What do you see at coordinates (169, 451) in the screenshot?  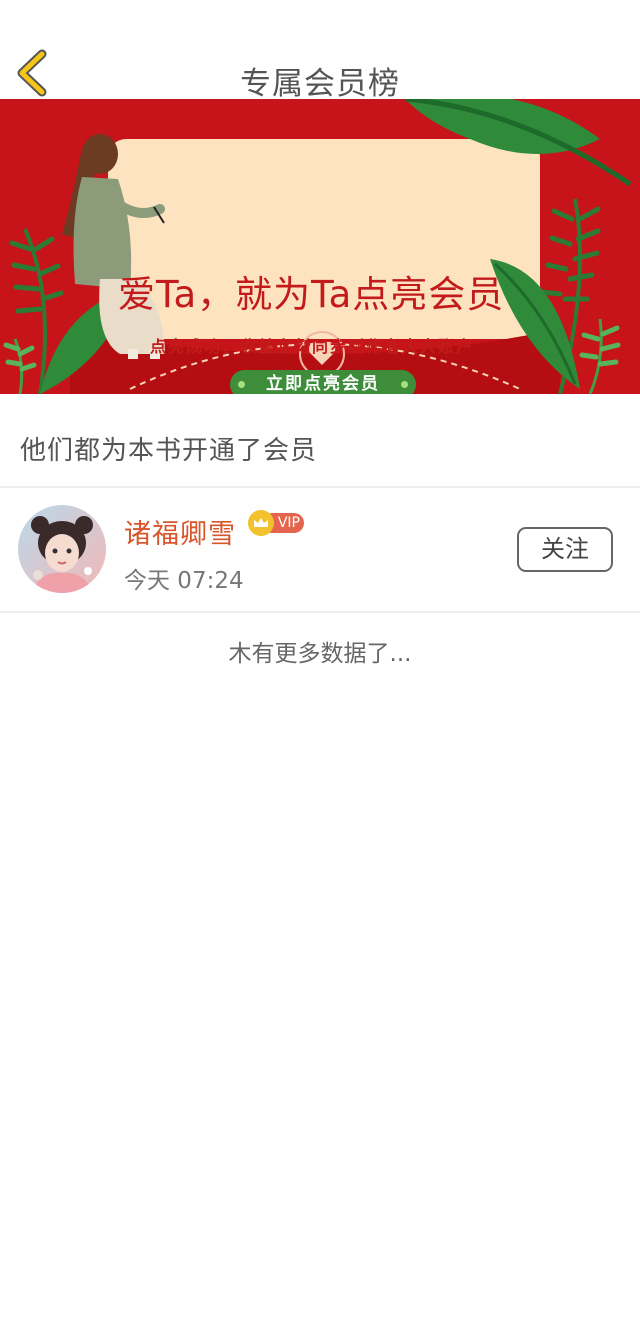 I see `section-heading: 他们都为本书开通了会员` at bounding box center [169, 451].